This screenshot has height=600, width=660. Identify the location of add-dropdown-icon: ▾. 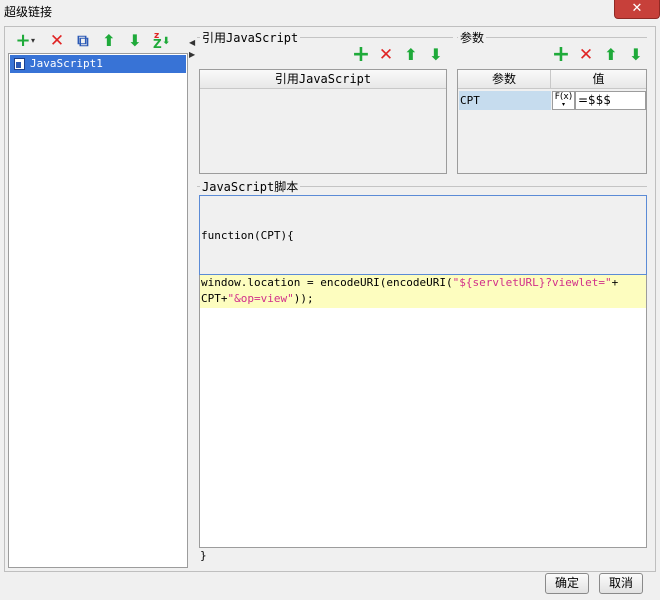
(33, 40).